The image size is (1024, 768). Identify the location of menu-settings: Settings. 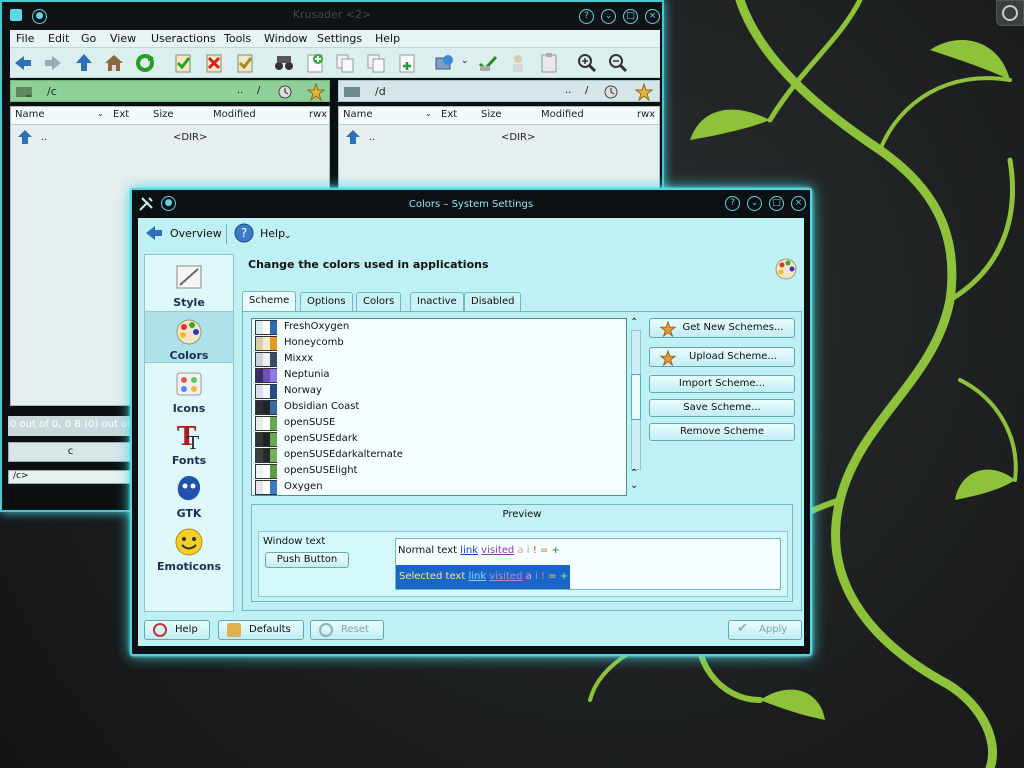
(339, 38).